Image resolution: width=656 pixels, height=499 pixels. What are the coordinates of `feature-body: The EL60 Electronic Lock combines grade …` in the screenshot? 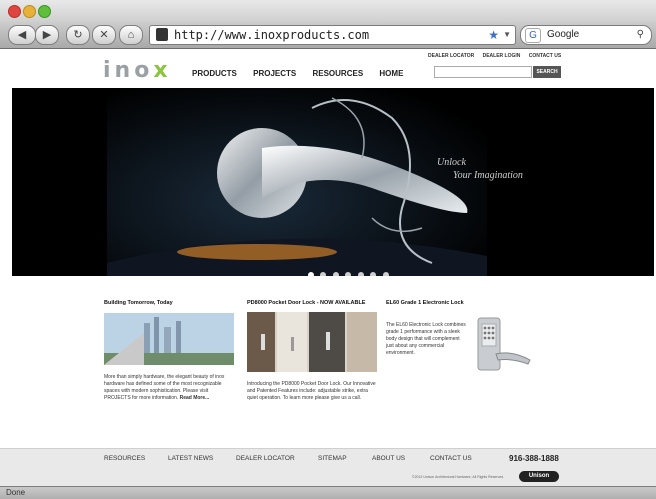 It's located at (426, 339).